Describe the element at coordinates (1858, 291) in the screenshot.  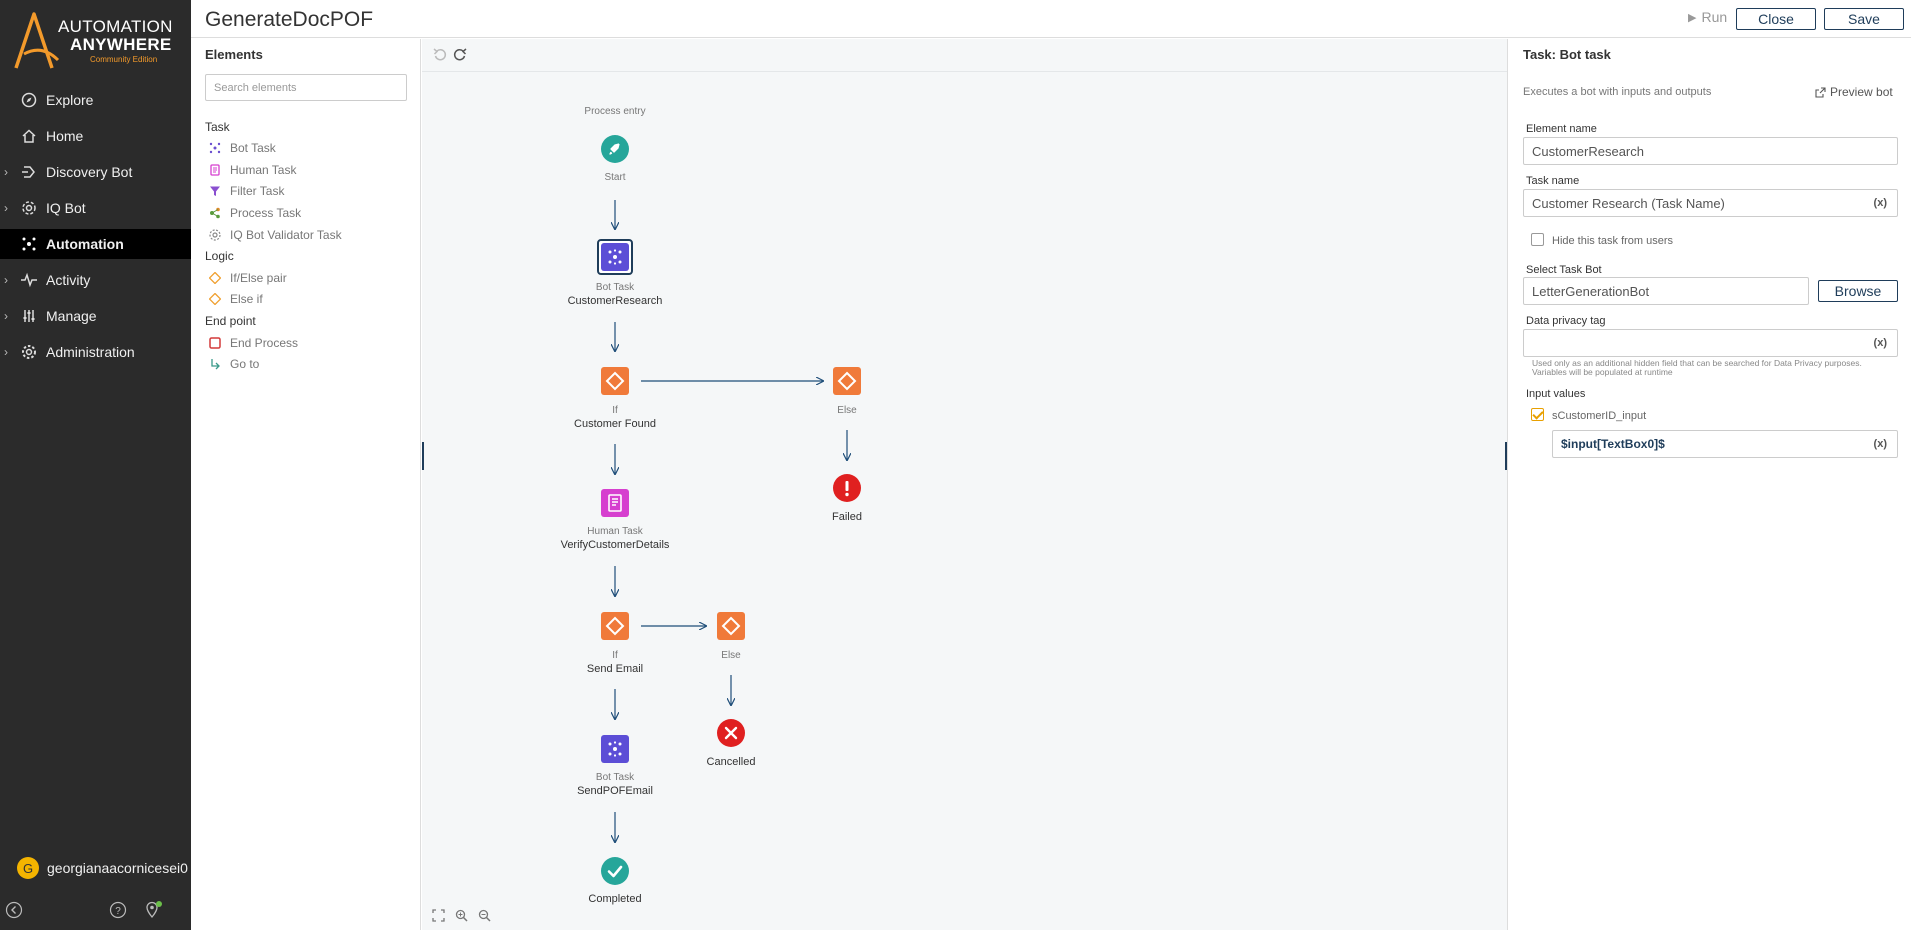
I see `browse-button: Browse` at that location.